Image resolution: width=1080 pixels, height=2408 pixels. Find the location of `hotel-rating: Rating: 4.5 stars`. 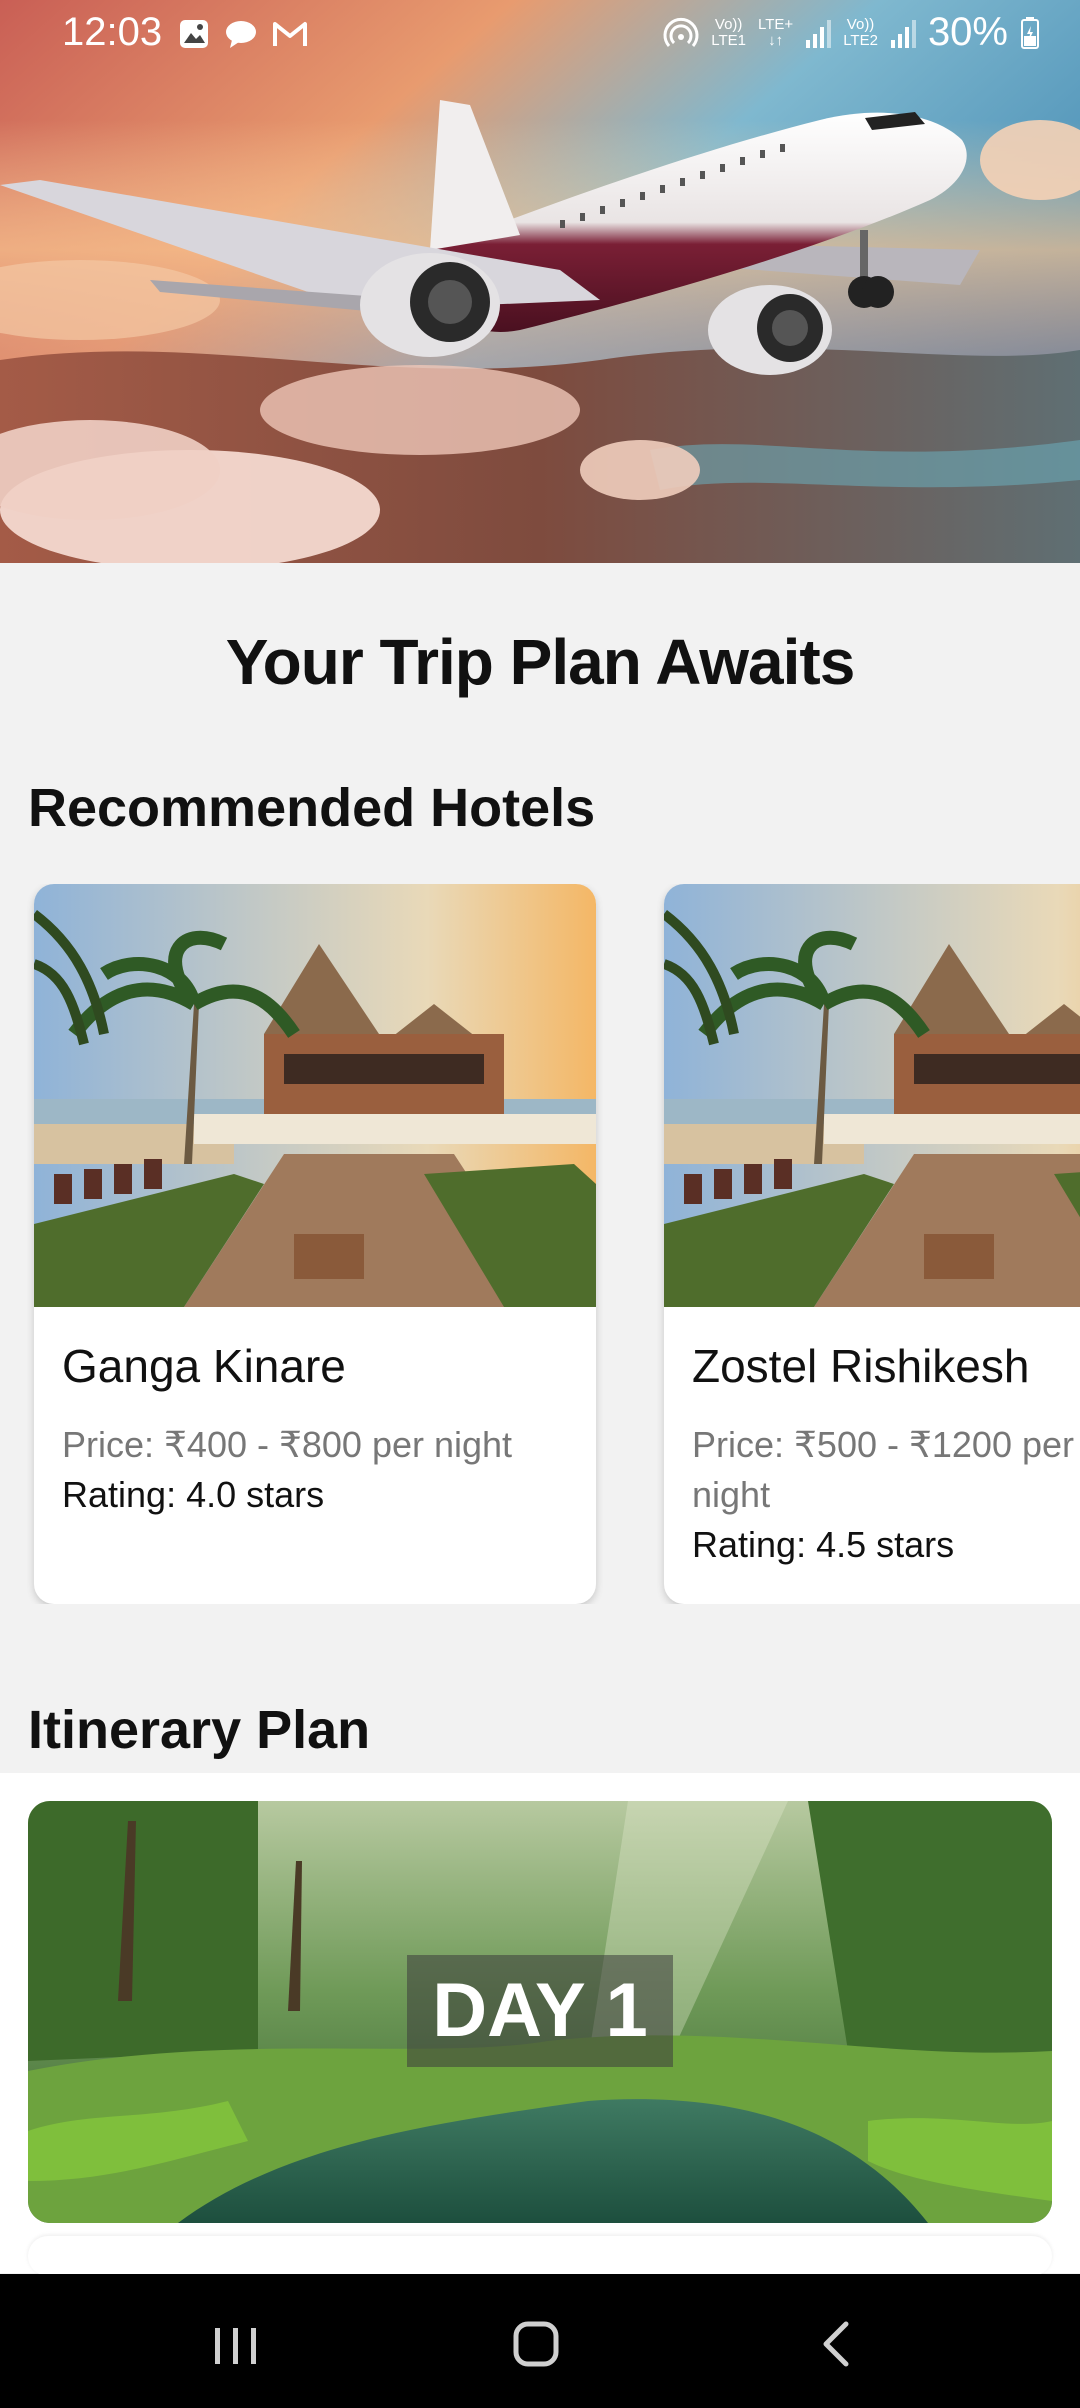

hotel-rating: Rating: 4.5 stars is located at coordinates (823, 1544).